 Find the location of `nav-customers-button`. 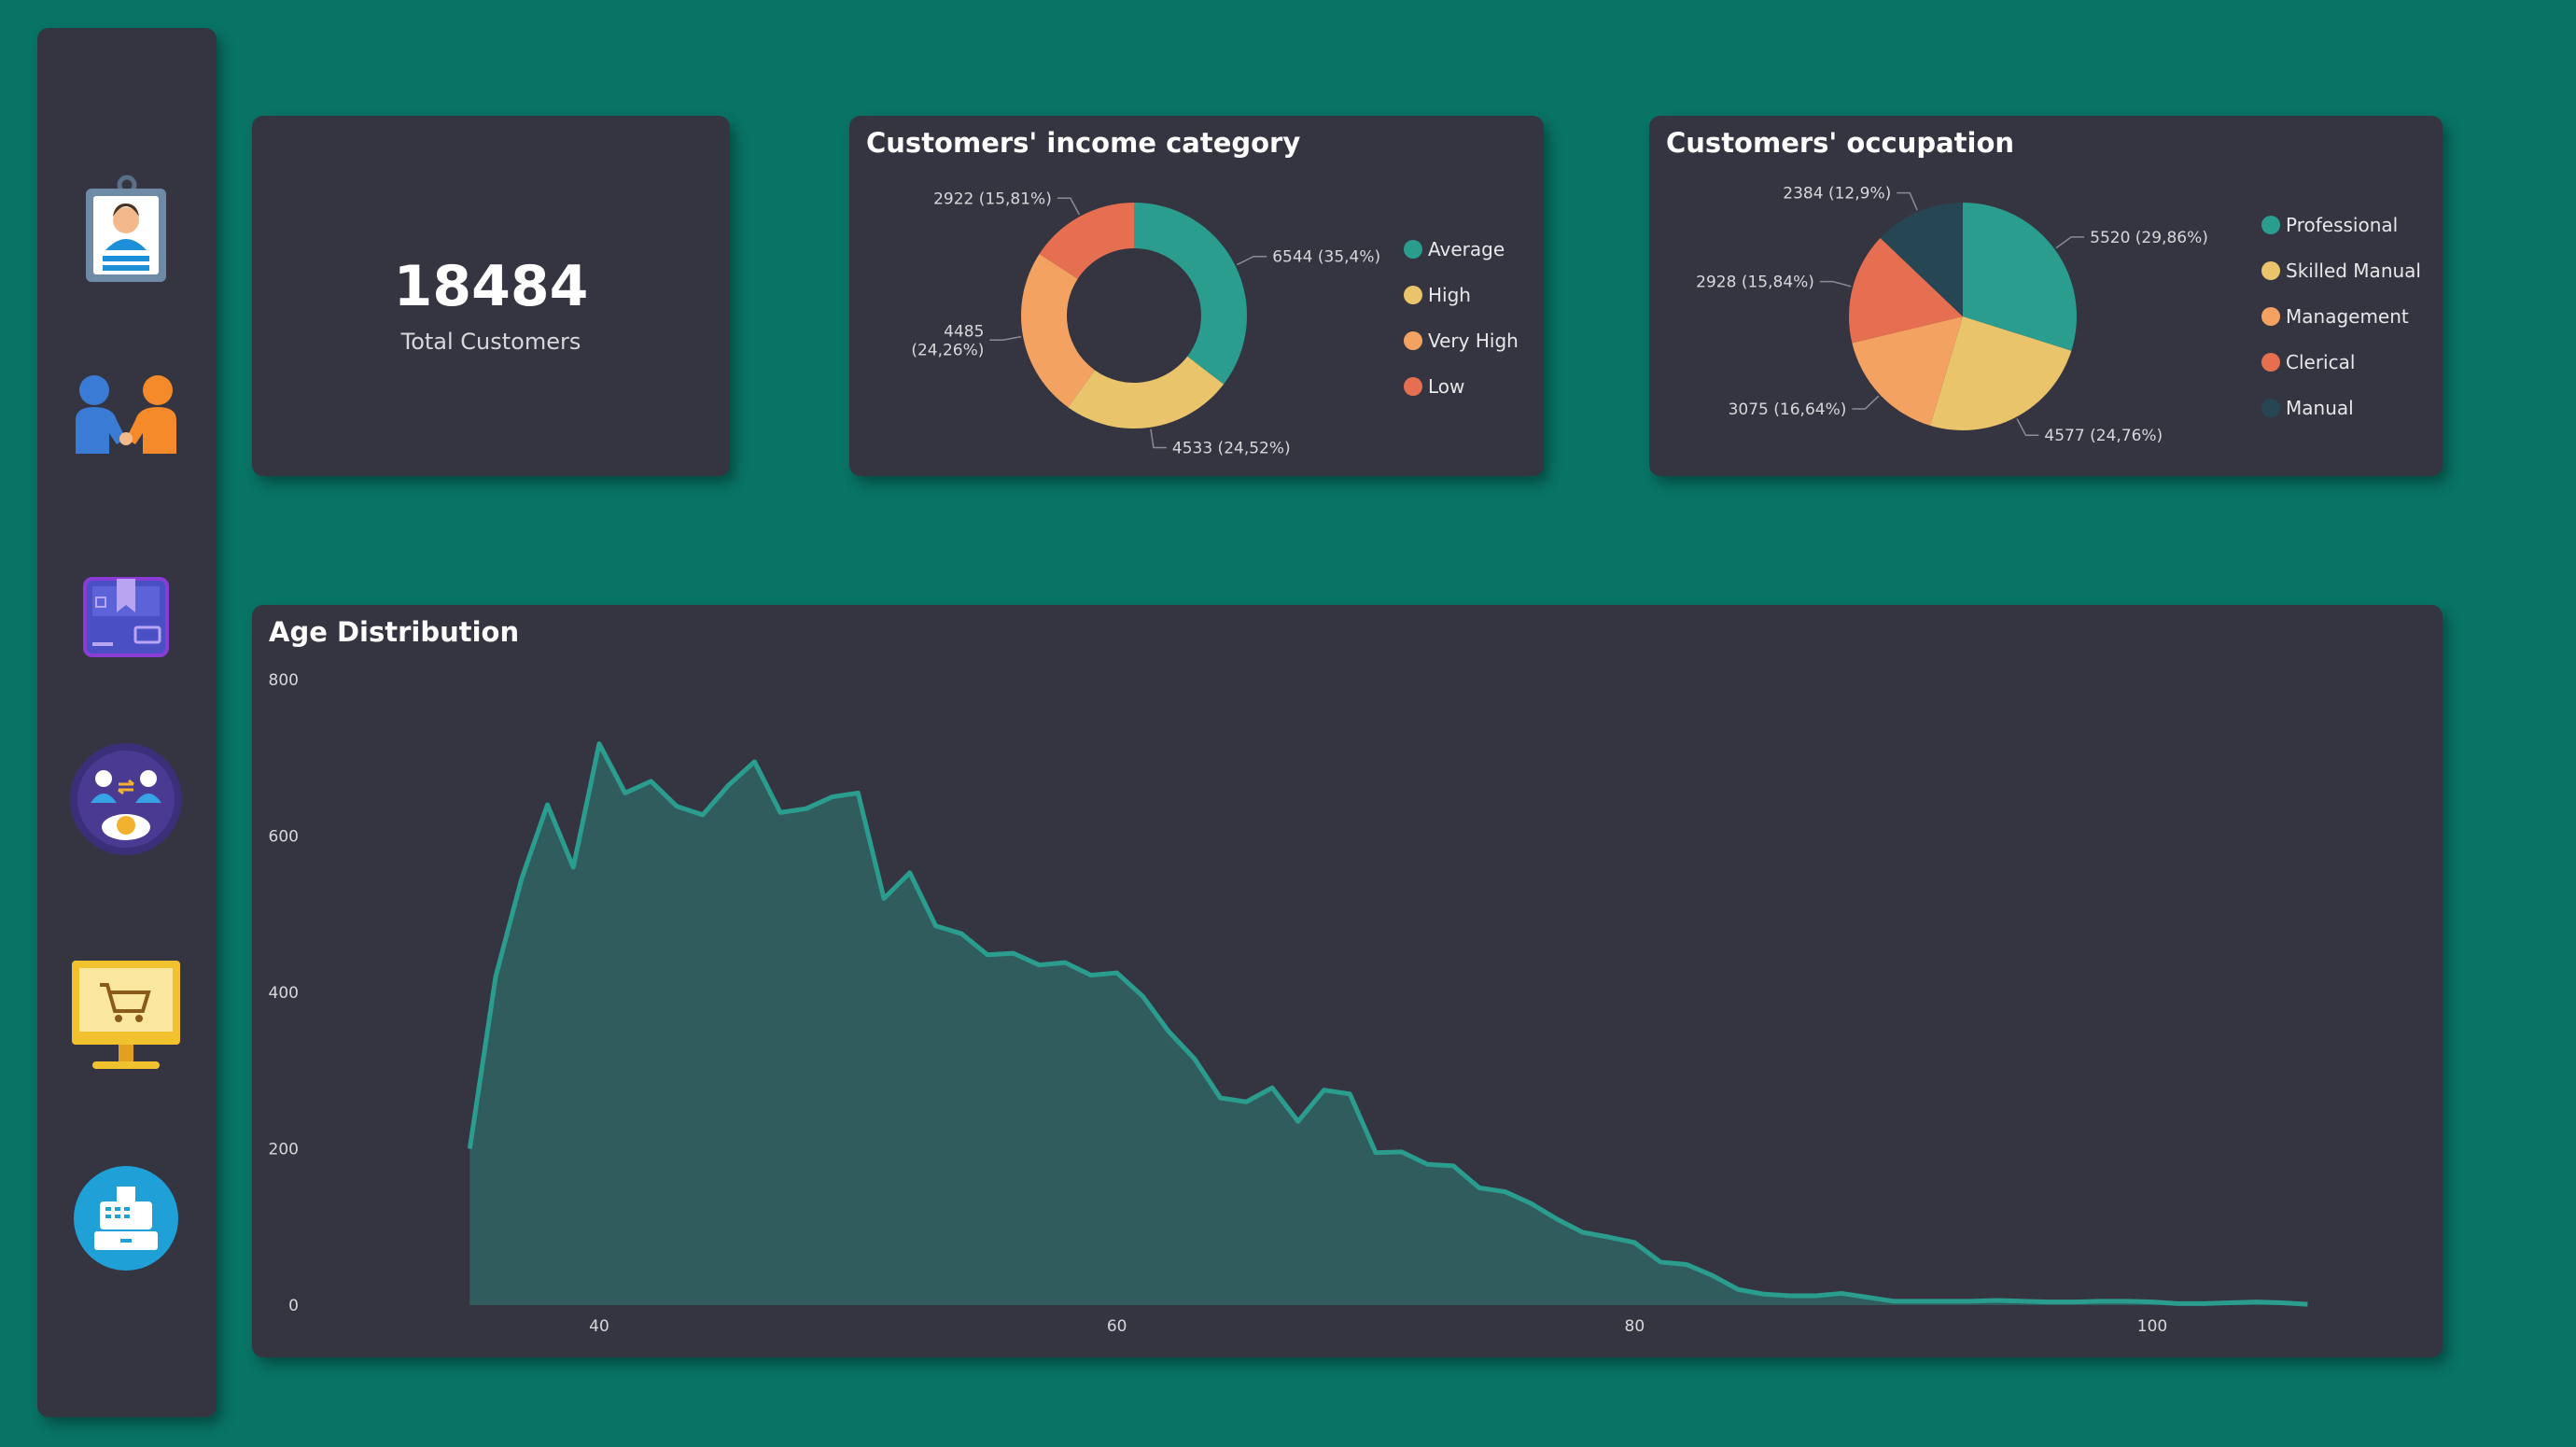

nav-customers-button is located at coordinates (126, 227).